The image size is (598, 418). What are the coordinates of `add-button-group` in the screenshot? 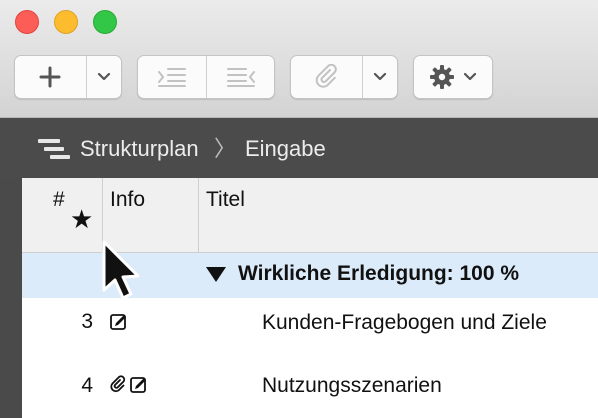 It's located at (68, 77).